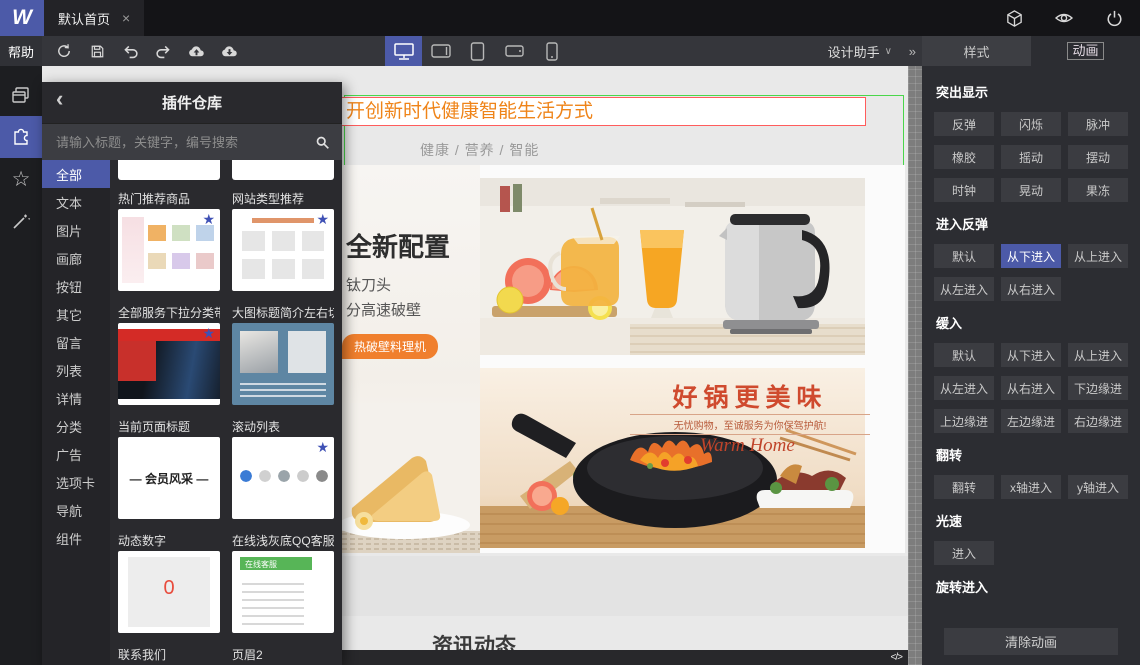 Image resolution: width=1140 pixels, height=665 pixels. I want to click on category-item: 其它, so click(76, 314).